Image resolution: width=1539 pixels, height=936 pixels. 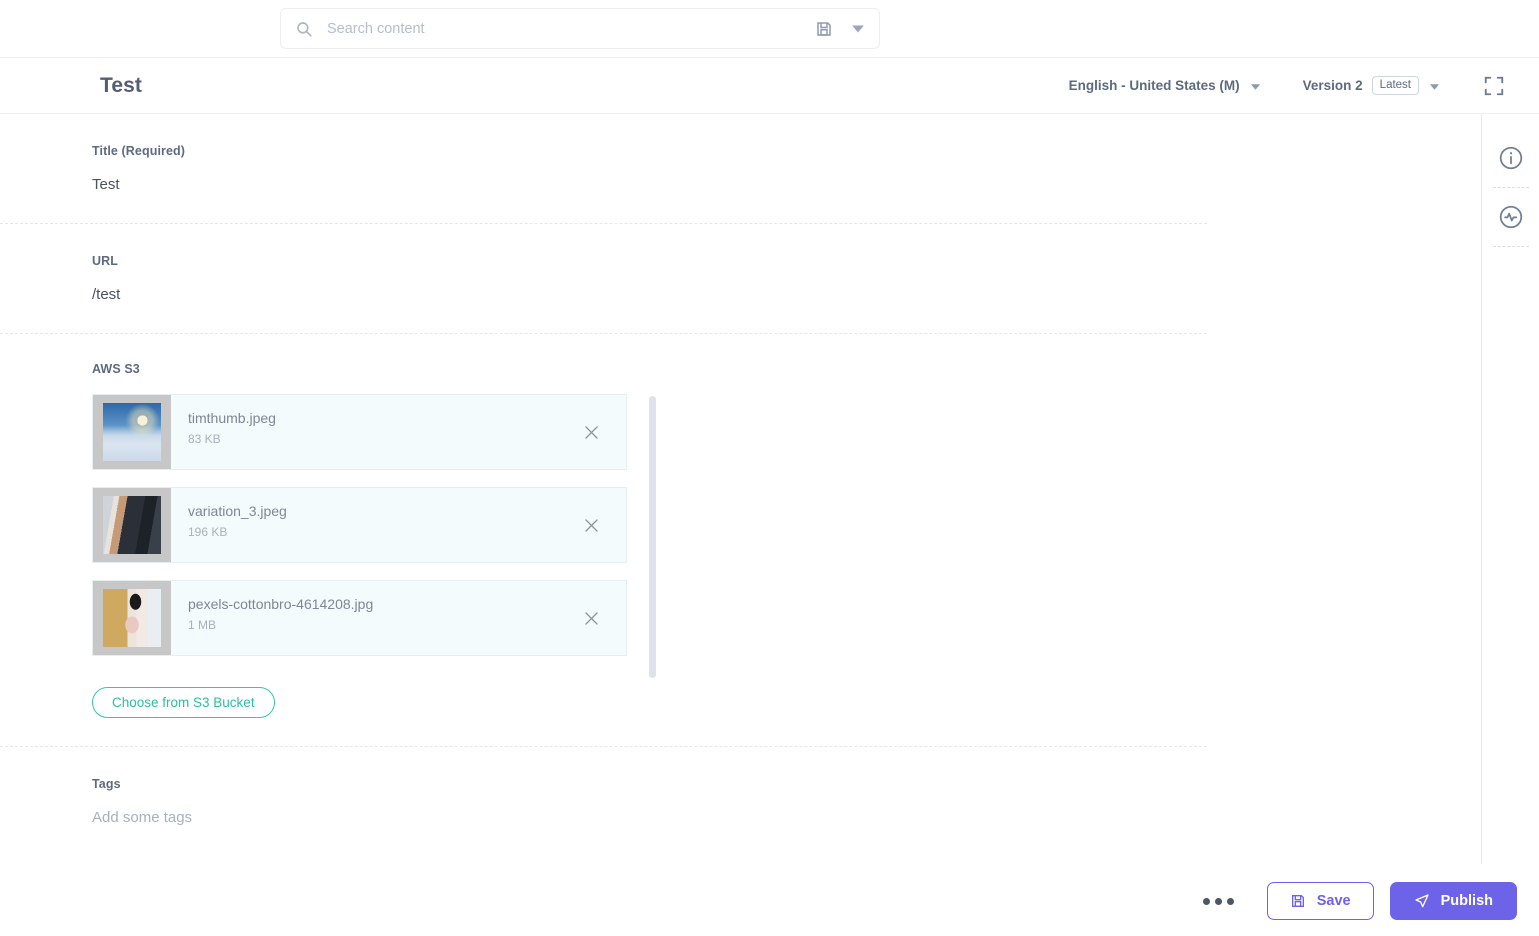 I want to click on s3-file-name: timthumb.jpeg, so click(x=232, y=418).